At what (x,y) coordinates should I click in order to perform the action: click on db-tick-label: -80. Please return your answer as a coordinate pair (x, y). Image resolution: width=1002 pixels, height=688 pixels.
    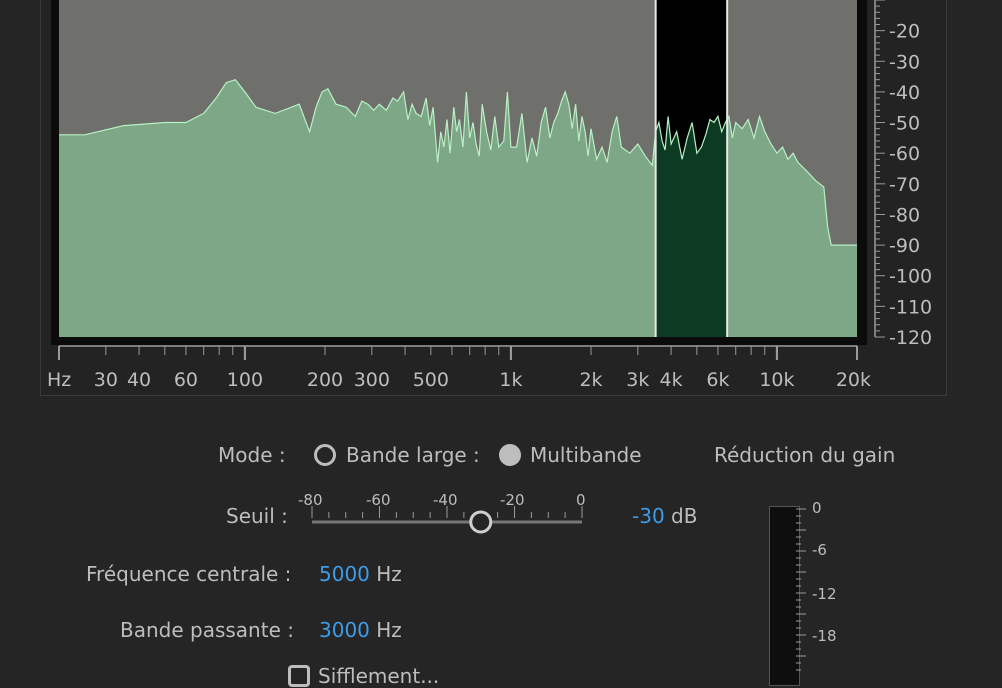
    Looking at the image, I should click on (904, 215).